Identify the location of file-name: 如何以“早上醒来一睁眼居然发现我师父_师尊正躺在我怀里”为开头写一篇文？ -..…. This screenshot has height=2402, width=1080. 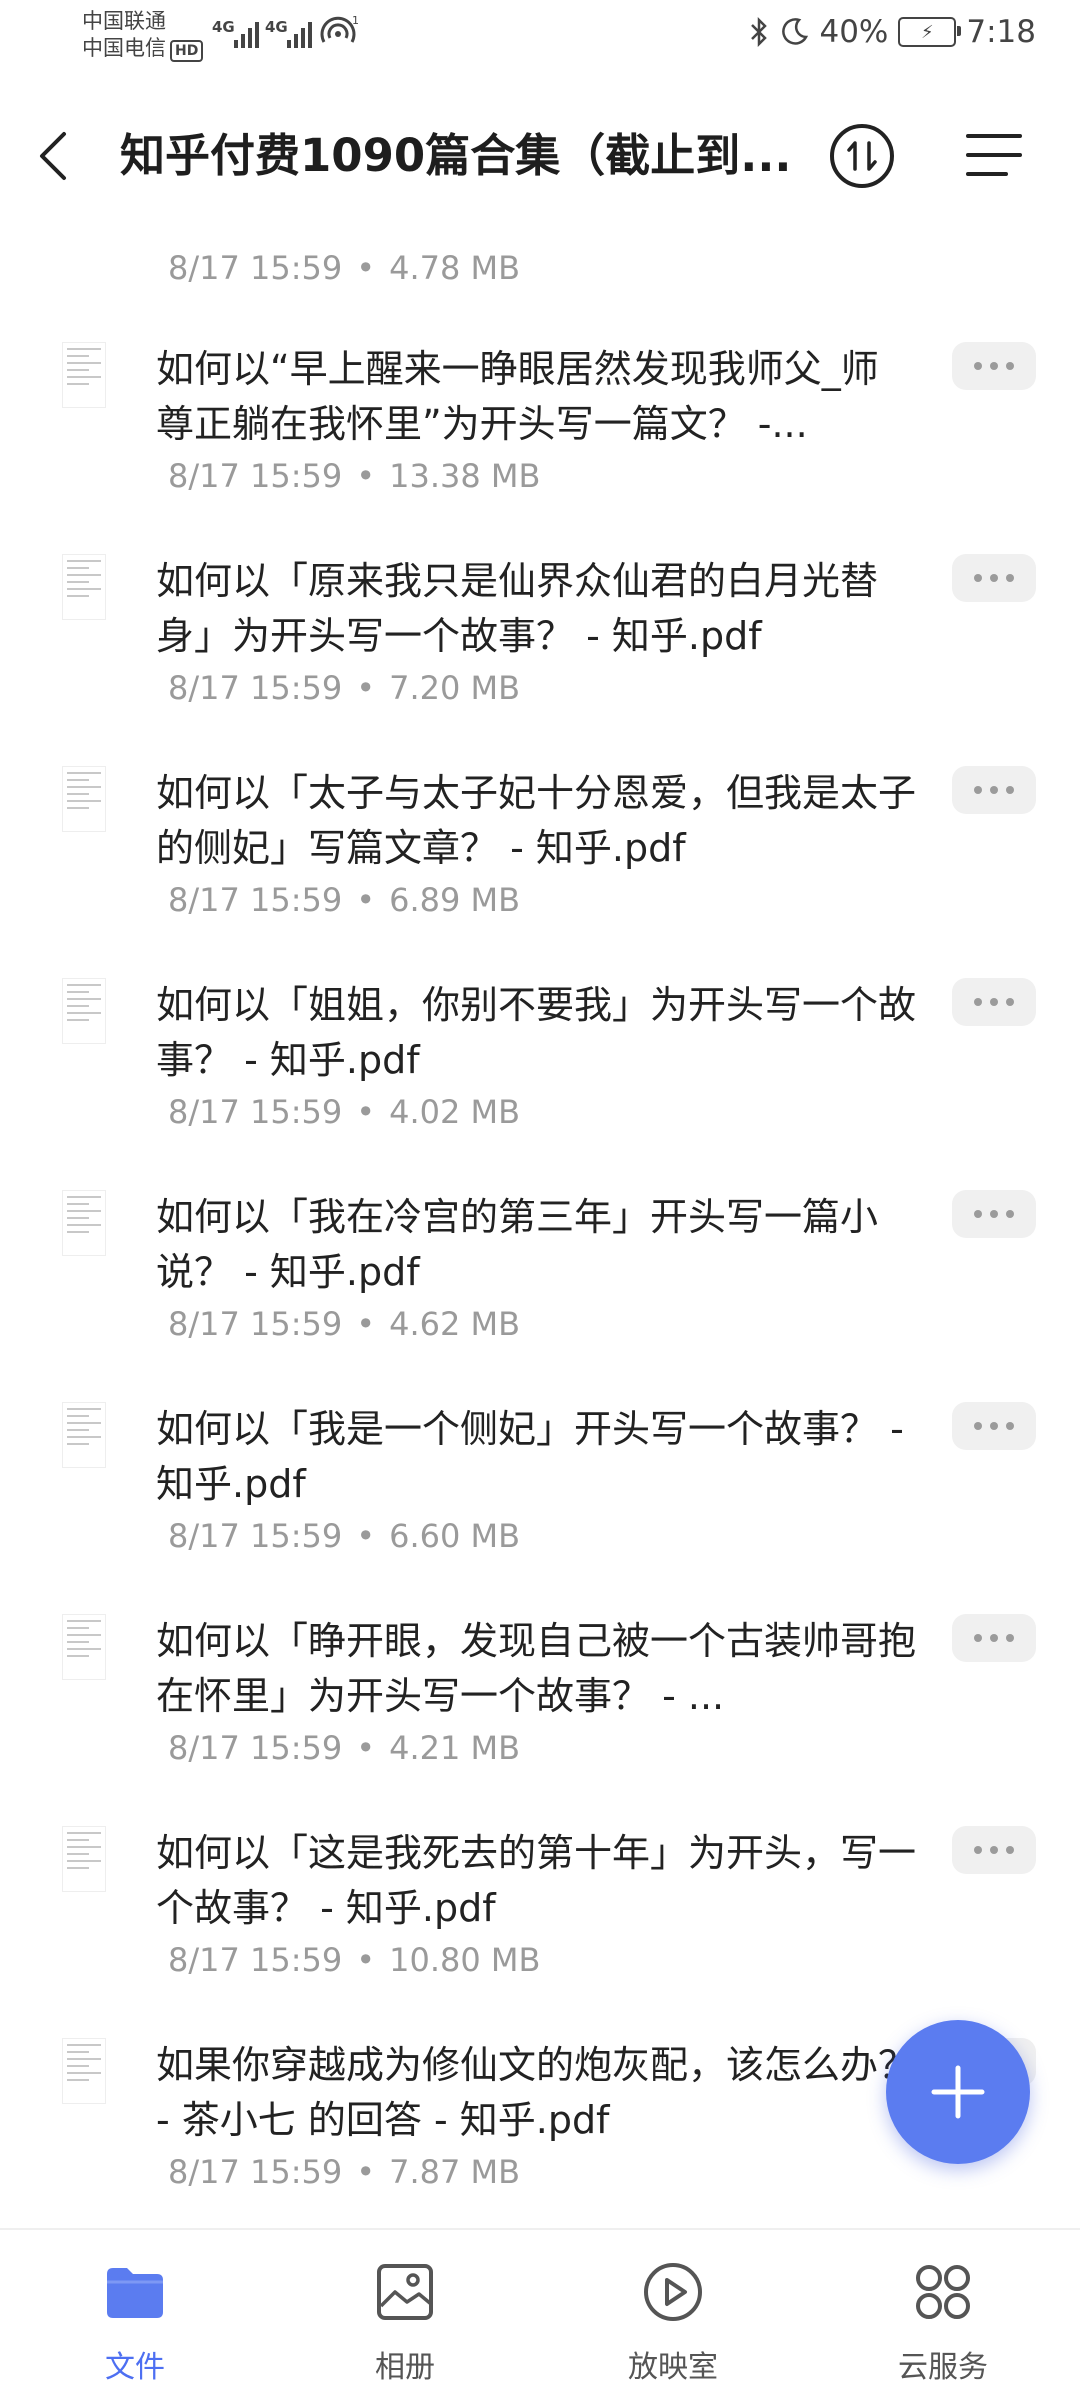
(517, 396).